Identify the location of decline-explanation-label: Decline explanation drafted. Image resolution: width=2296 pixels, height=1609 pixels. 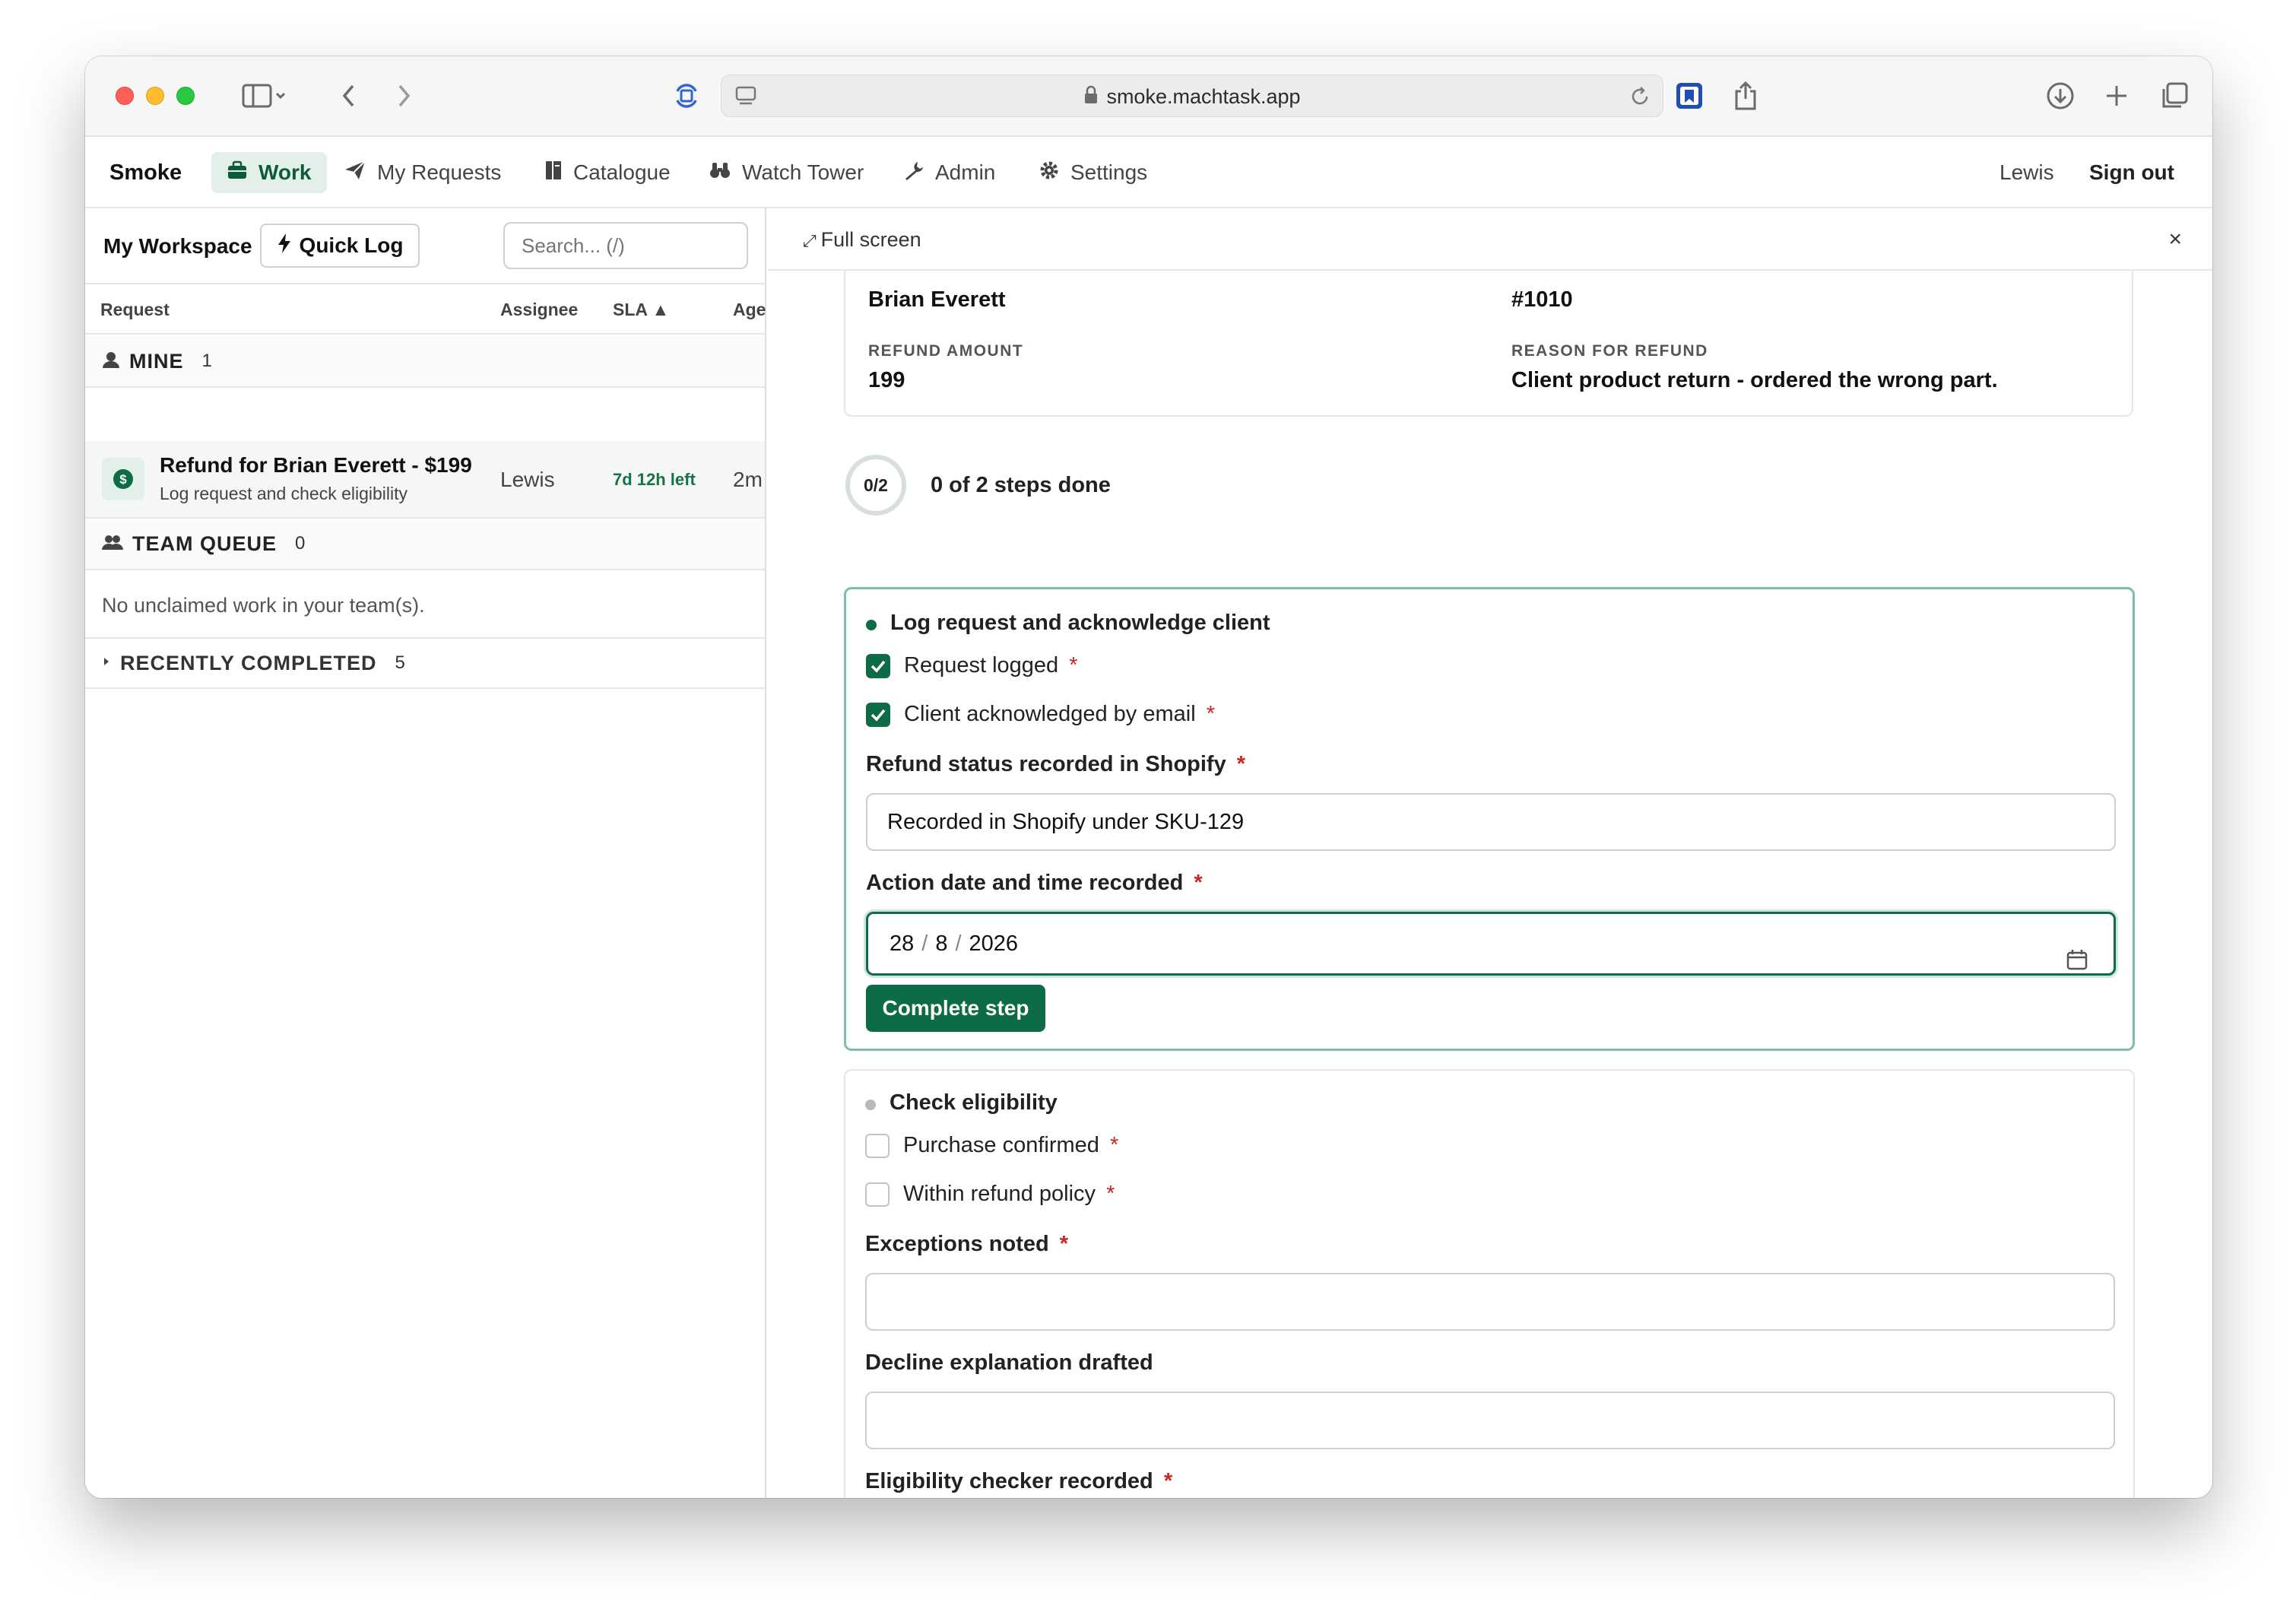
(1009, 1362).